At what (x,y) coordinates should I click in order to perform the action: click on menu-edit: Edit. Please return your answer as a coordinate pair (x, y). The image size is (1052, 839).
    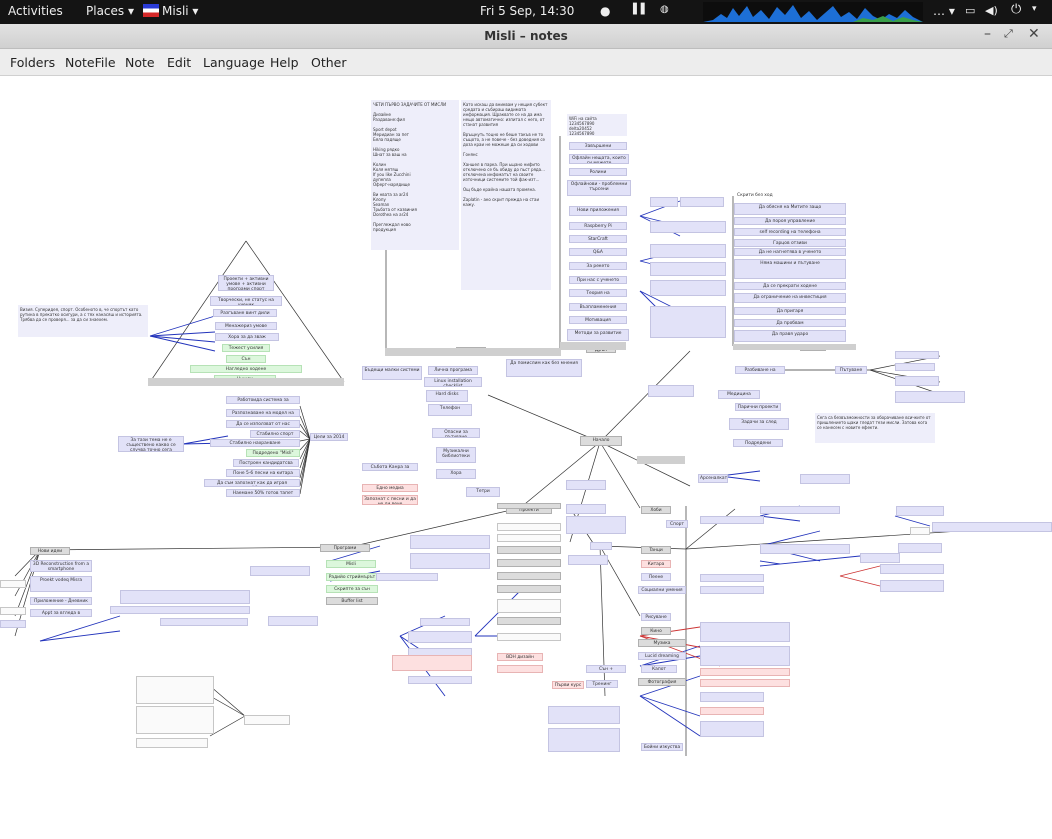
    Looking at the image, I should click on (179, 62).